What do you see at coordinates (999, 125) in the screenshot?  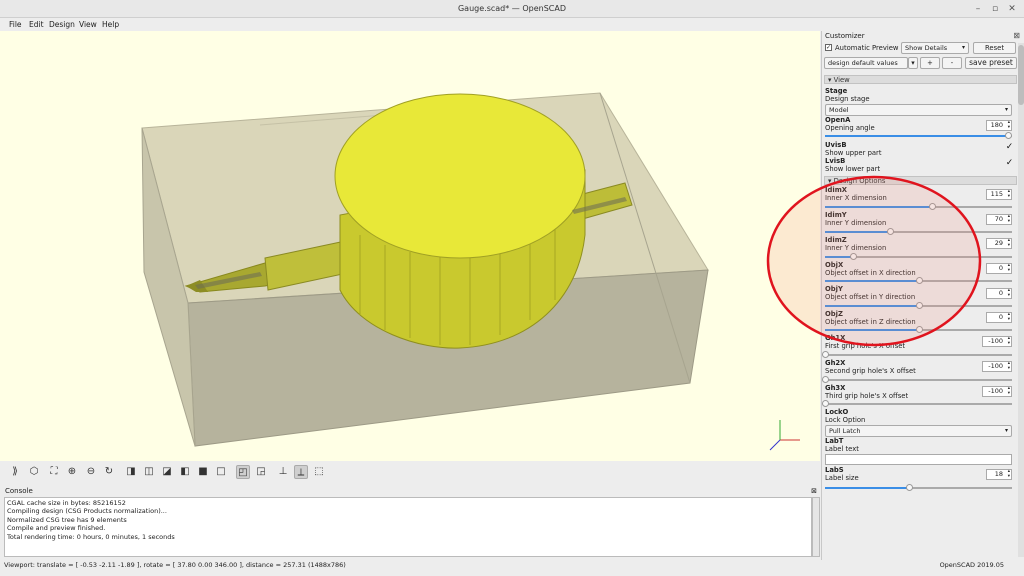 I see `opena-spinbox: 180 ▴ ▾` at bounding box center [999, 125].